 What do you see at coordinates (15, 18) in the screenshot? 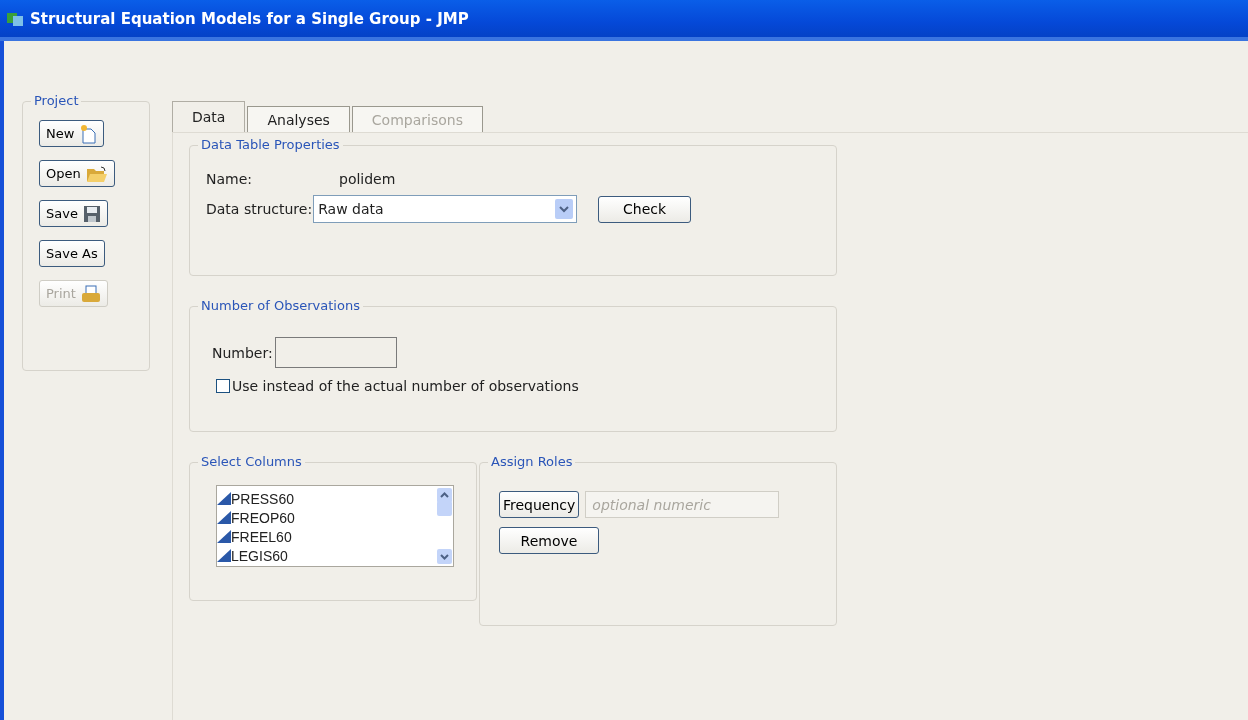
I see `app-icon` at bounding box center [15, 18].